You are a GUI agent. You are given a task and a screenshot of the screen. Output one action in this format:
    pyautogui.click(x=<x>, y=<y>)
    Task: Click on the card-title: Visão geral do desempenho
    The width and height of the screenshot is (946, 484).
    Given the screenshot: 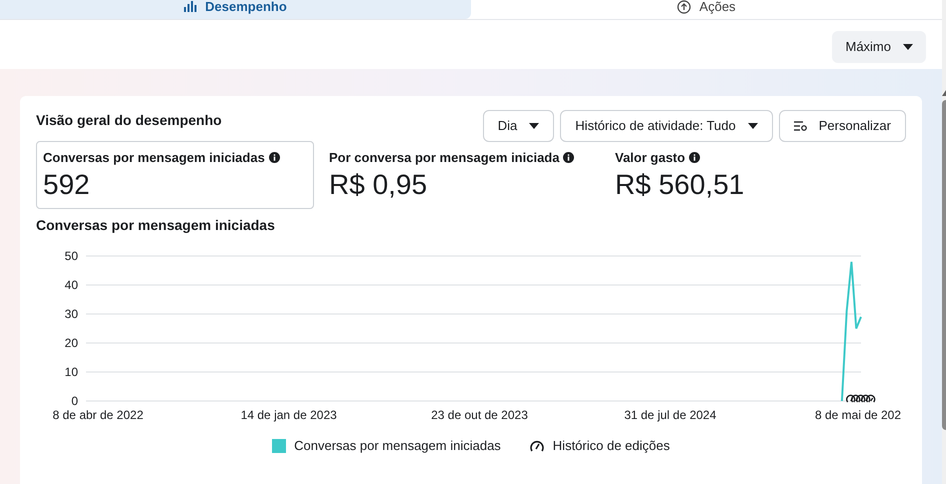 What is the action you would take?
    pyautogui.click(x=129, y=120)
    